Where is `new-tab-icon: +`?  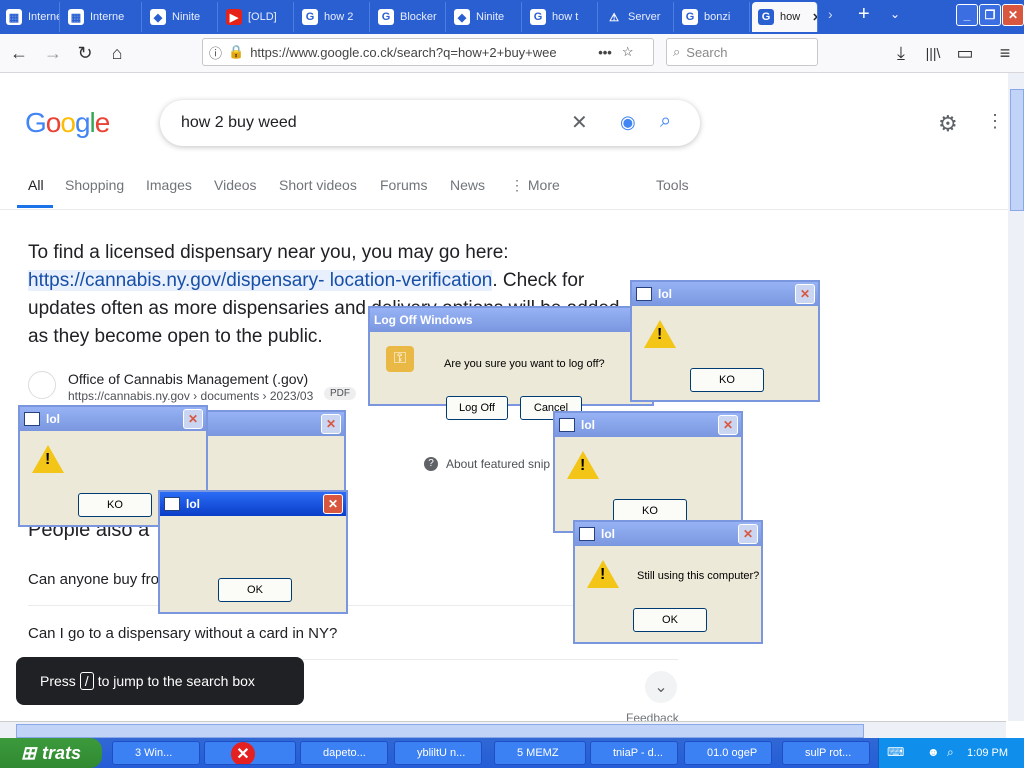 new-tab-icon: + is located at coordinates (864, 14).